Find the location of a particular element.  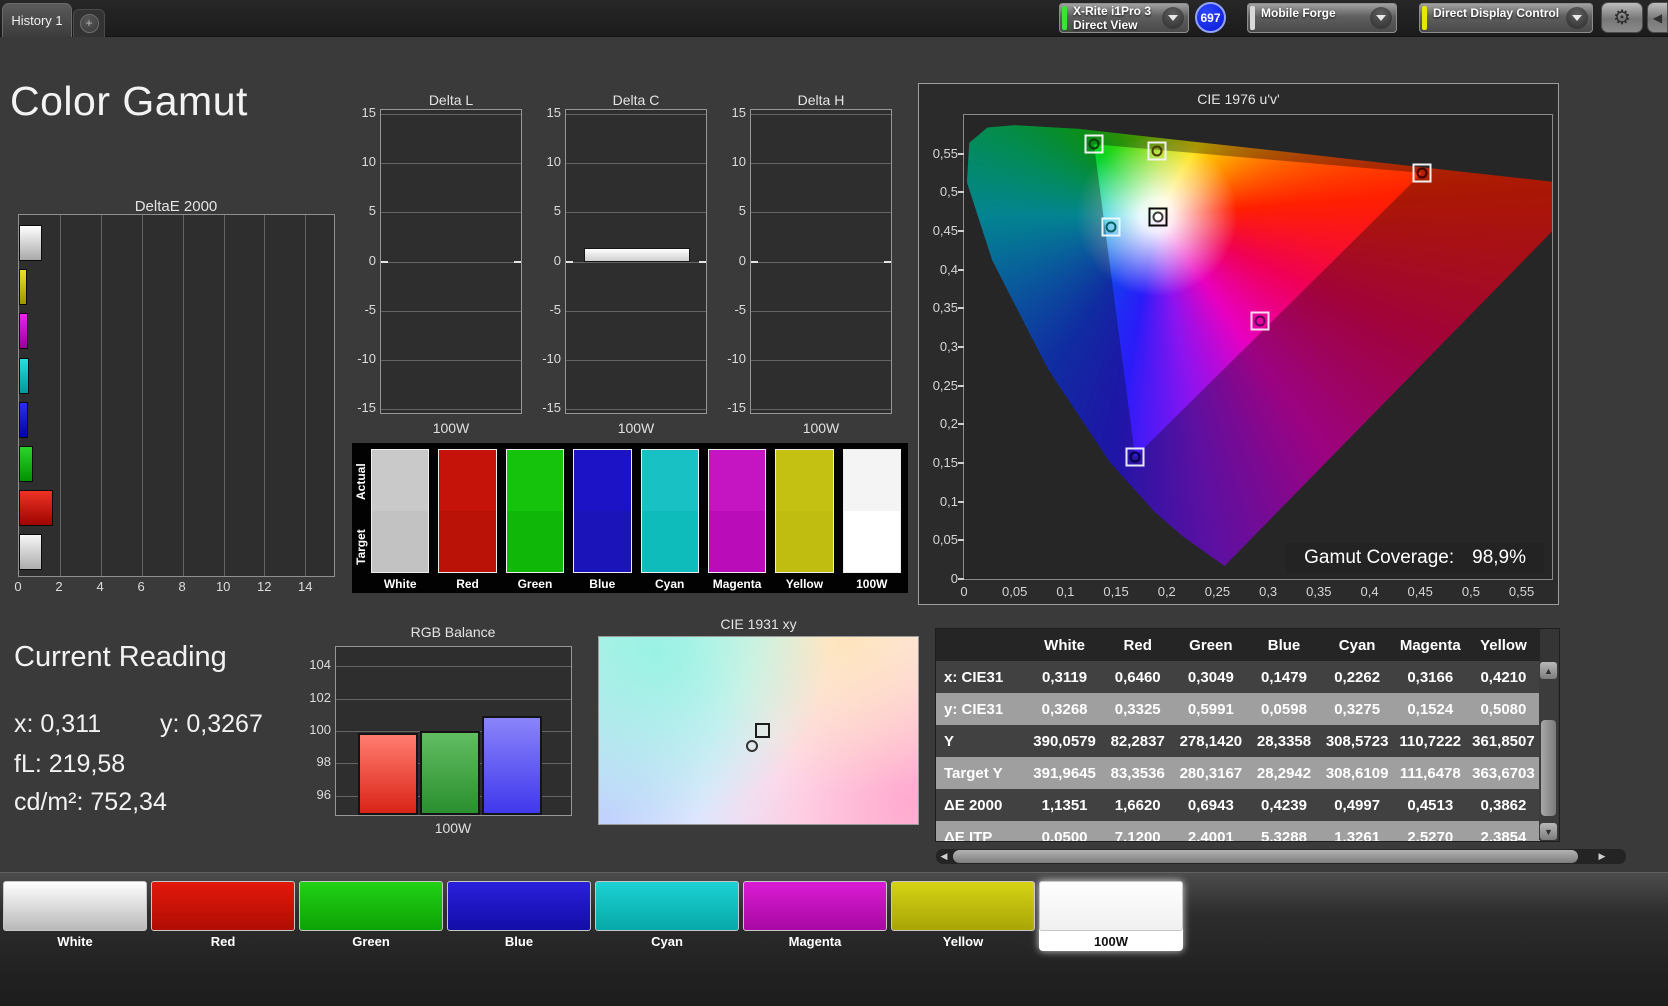

cie-x-tick-label: 0,45 is located at coordinates (1420, 591).